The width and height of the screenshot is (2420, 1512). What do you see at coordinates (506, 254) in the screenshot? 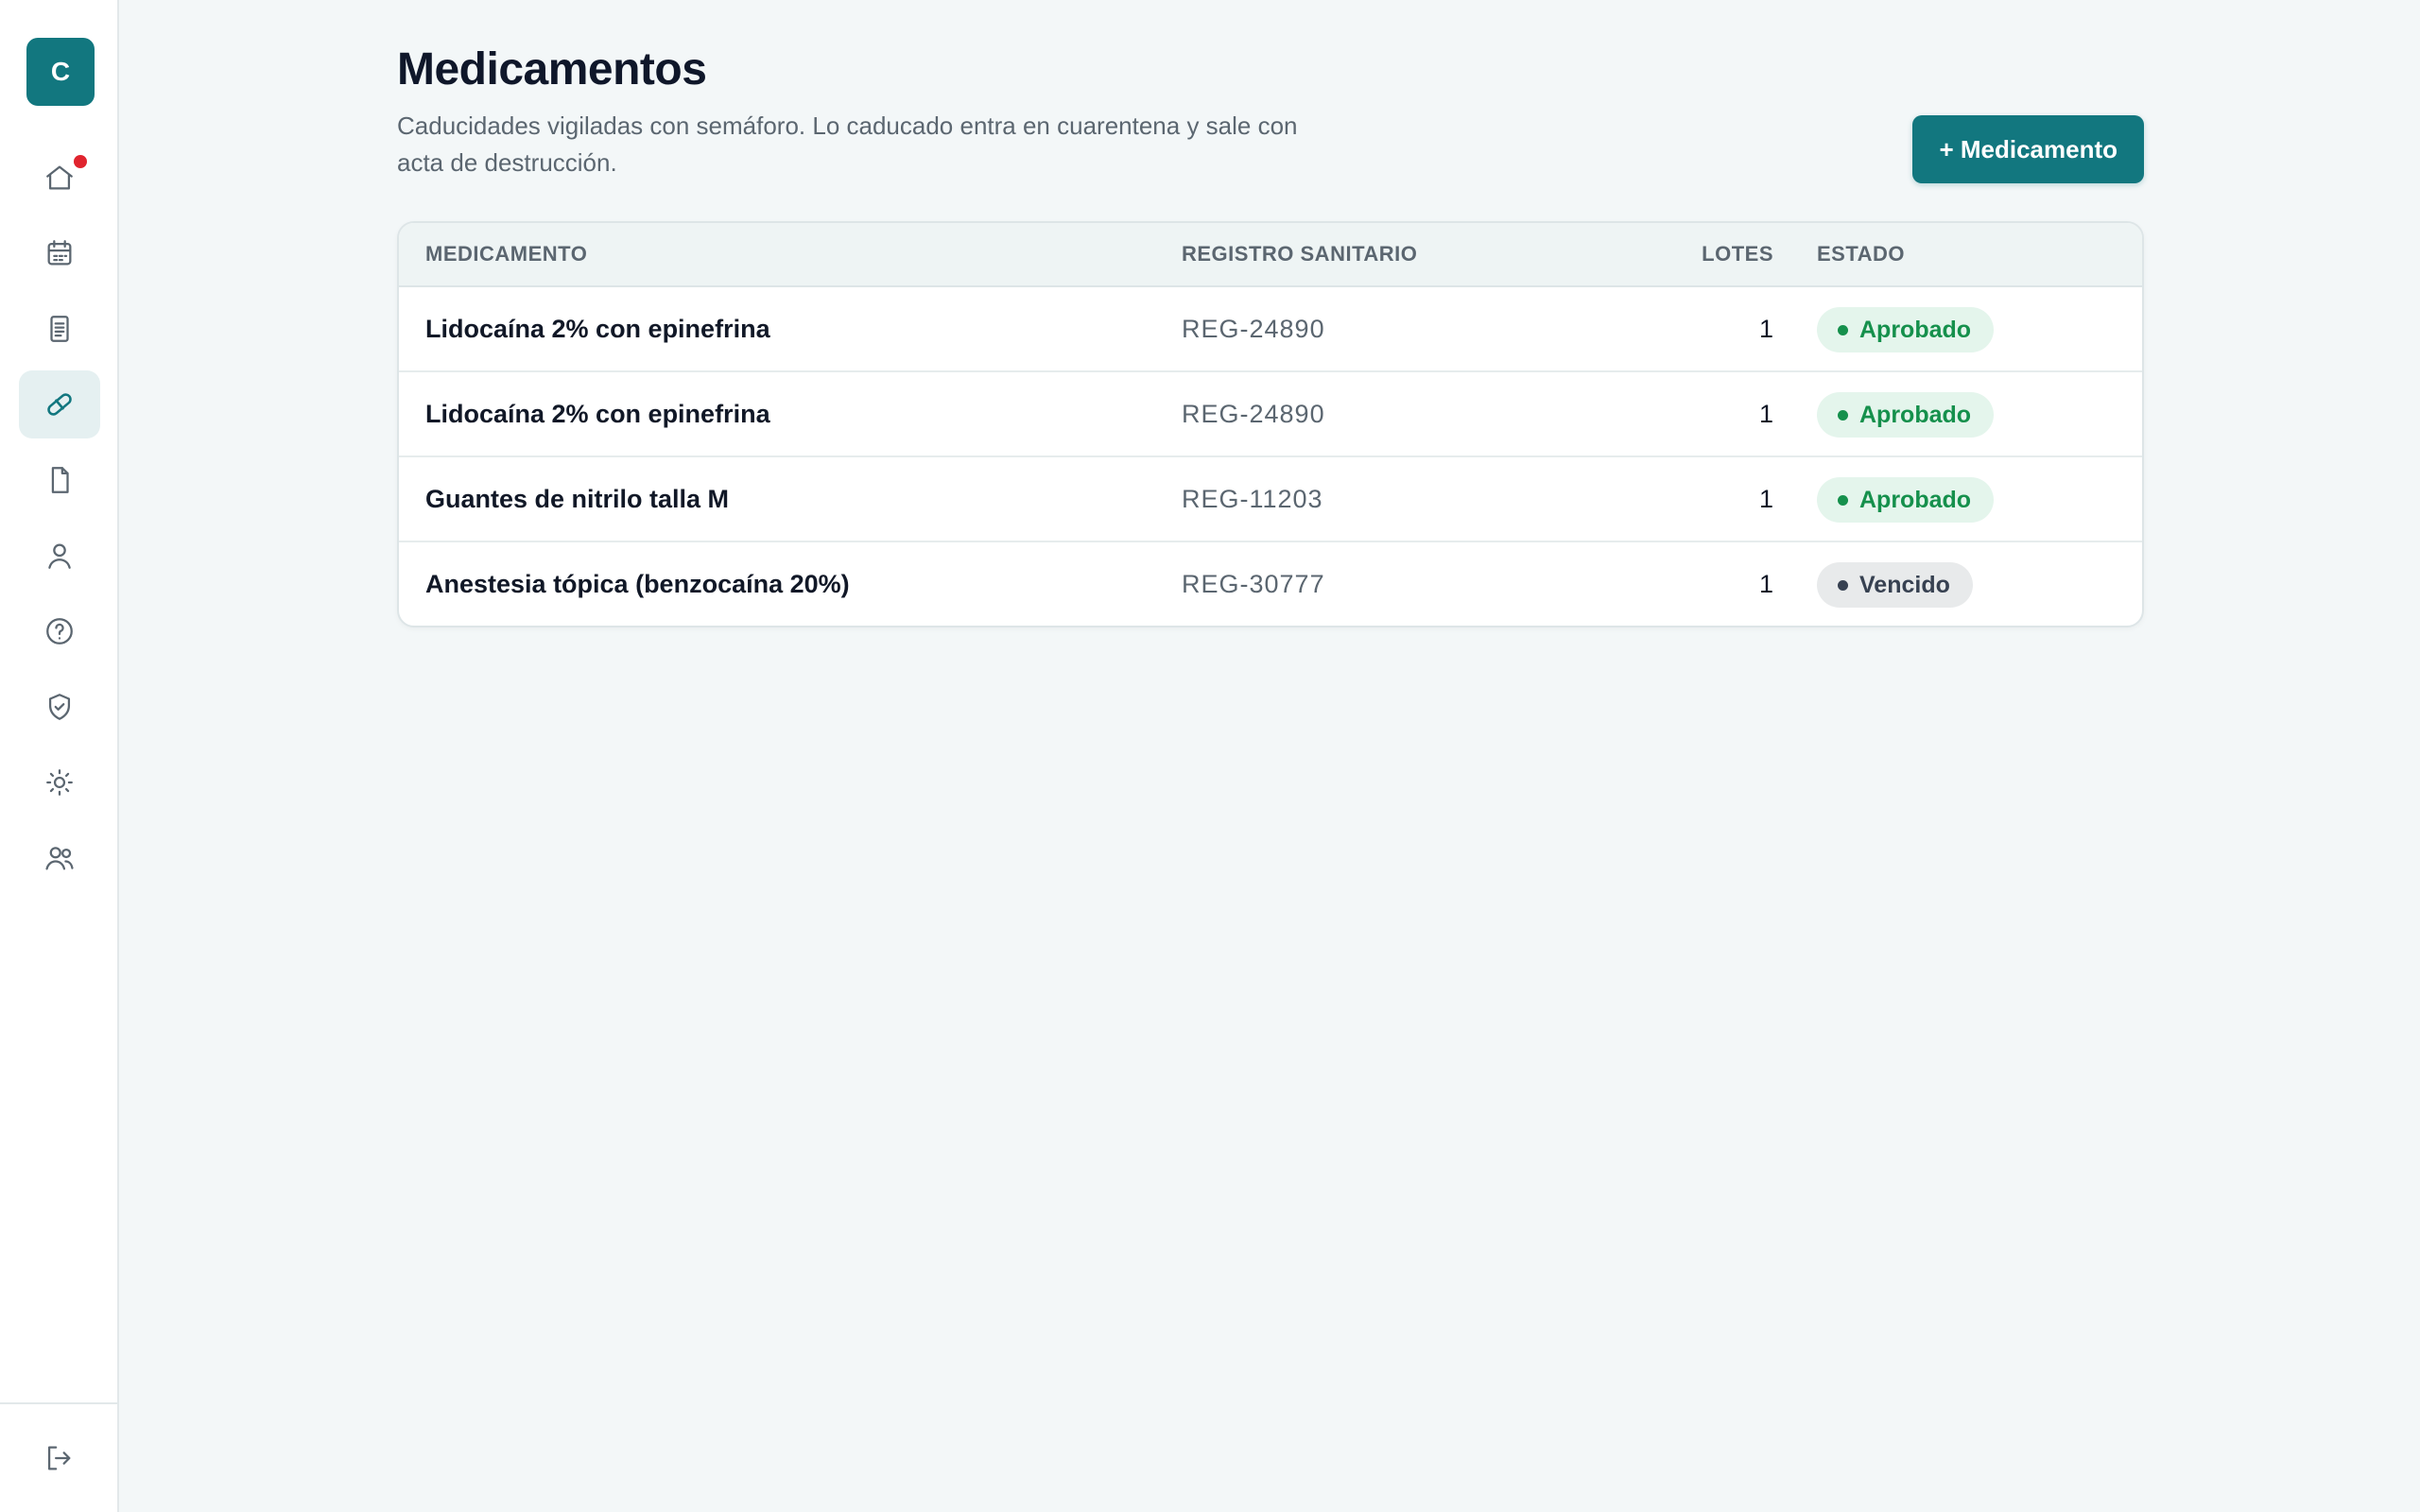
I see `column-header-name: MEDICAMENTO` at bounding box center [506, 254].